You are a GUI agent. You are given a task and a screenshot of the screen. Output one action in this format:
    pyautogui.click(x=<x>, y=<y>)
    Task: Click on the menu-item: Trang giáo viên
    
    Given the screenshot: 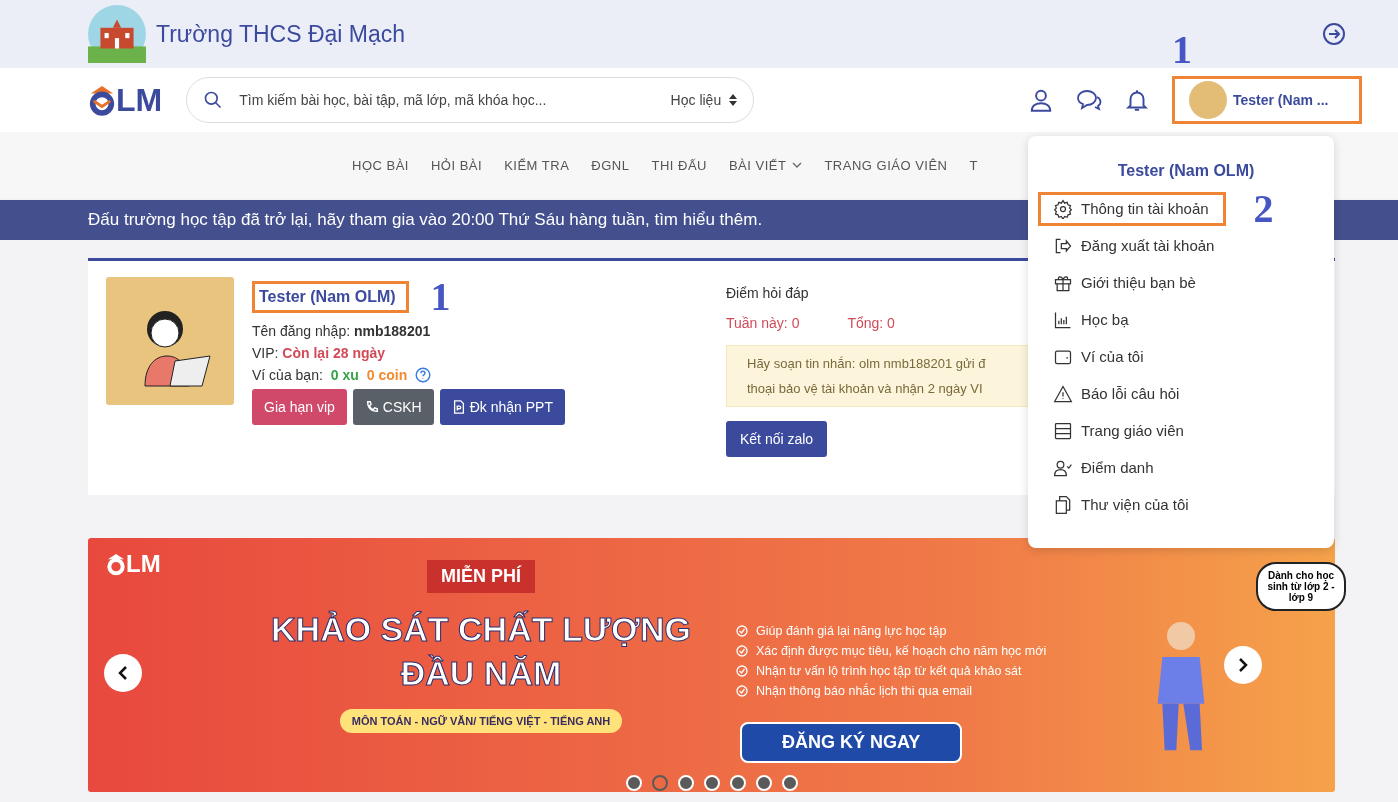 What is the action you would take?
    pyautogui.click(x=1119, y=430)
    